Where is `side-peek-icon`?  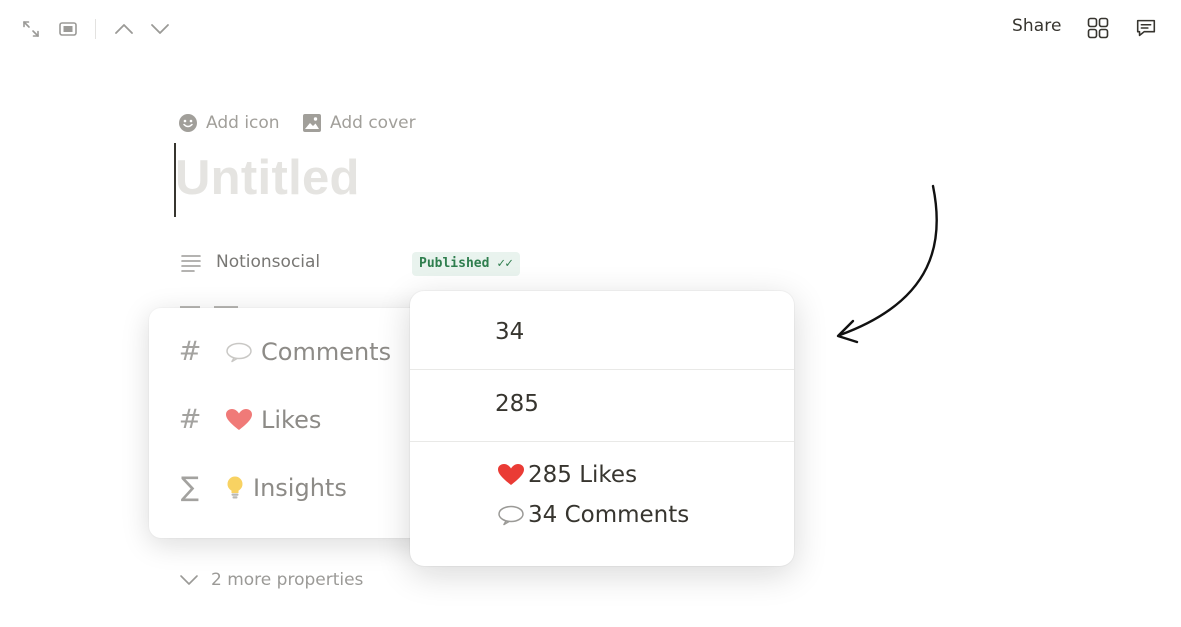 side-peek-icon is located at coordinates (68, 29).